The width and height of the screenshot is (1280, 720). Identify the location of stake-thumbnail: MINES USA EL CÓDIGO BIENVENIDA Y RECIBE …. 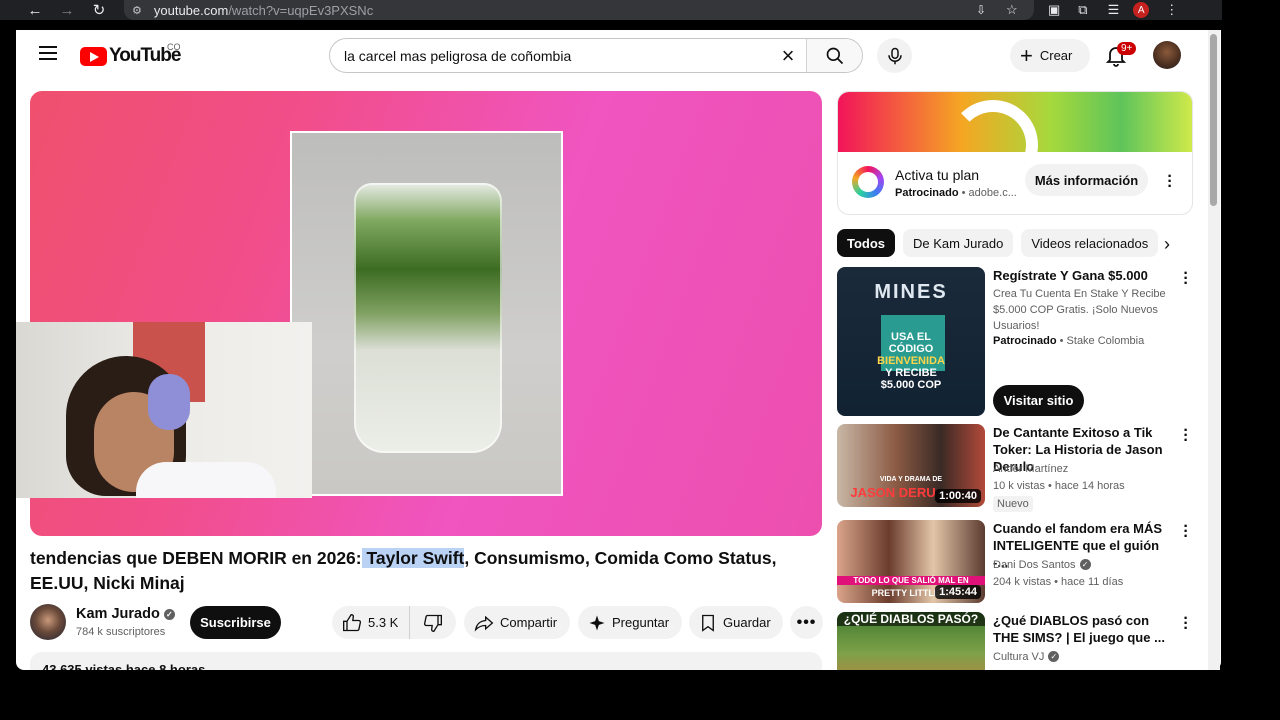
(911, 341).